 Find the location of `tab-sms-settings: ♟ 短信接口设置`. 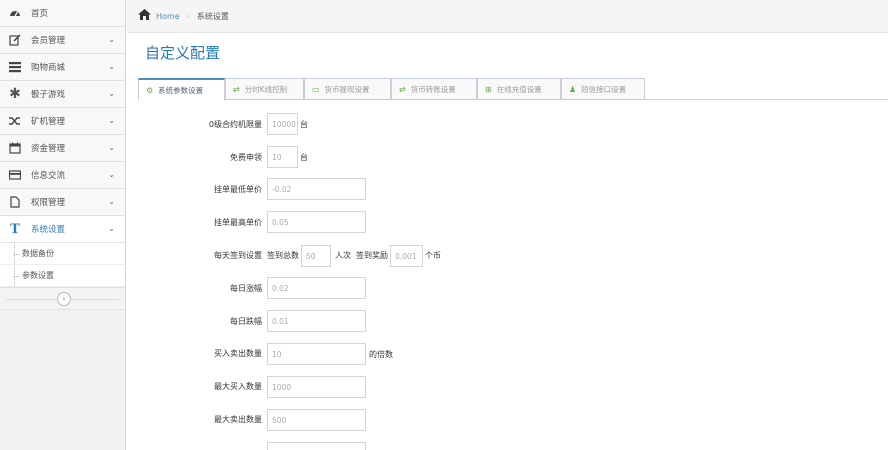

tab-sms-settings: ♟ 短信接口设置 is located at coordinates (603, 89).